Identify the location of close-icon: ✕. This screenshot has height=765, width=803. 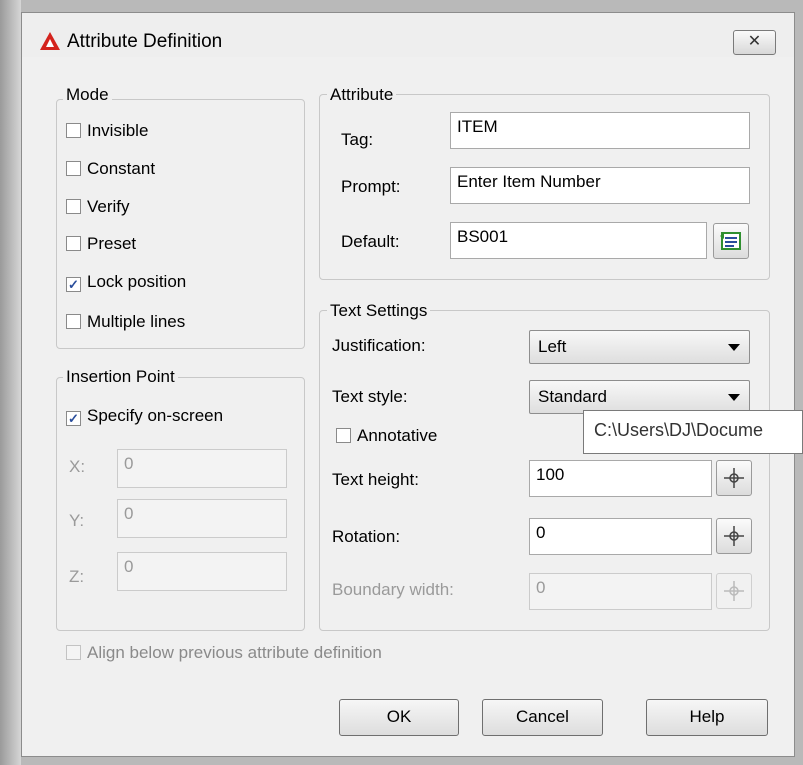
(754, 41).